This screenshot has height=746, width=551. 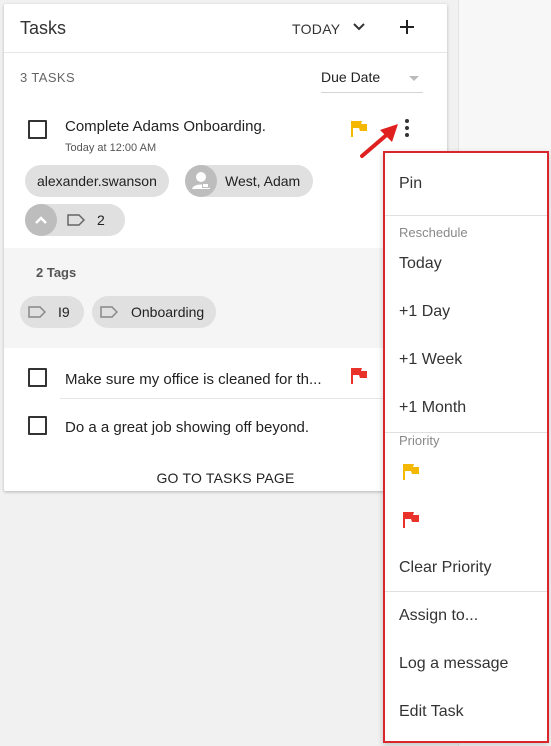 What do you see at coordinates (168, 312) in the screenshot?
I see `tag-label: Onboarding` at bounding box center [168, 312].